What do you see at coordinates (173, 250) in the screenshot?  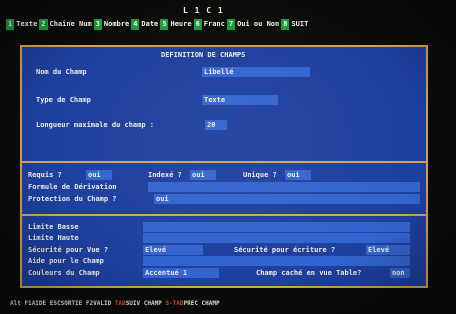 I see `view-security-input: Elevé` at bounding box center [173, 250].